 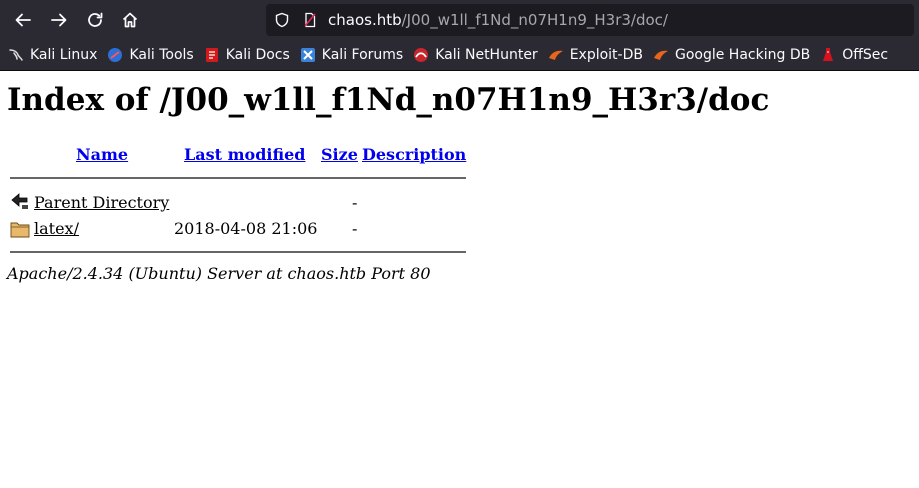 I want to click on url-host: chaos.htb, so click(x=365, y=20).